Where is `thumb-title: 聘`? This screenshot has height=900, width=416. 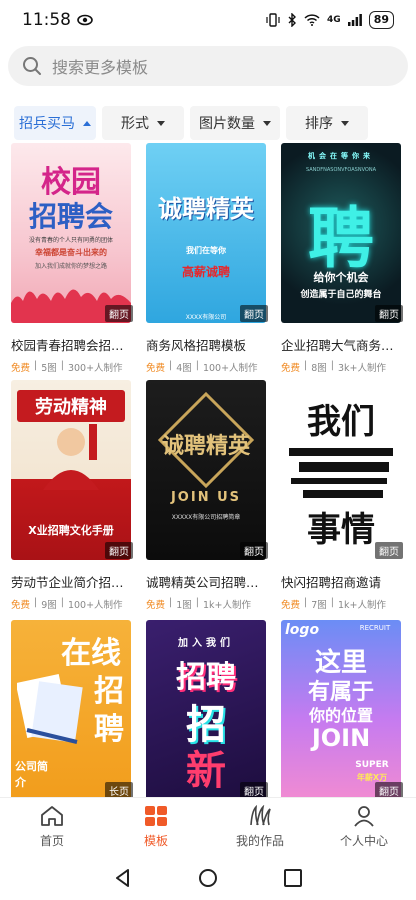
thumb-title: 聘 is located at coordinates (341, 238).